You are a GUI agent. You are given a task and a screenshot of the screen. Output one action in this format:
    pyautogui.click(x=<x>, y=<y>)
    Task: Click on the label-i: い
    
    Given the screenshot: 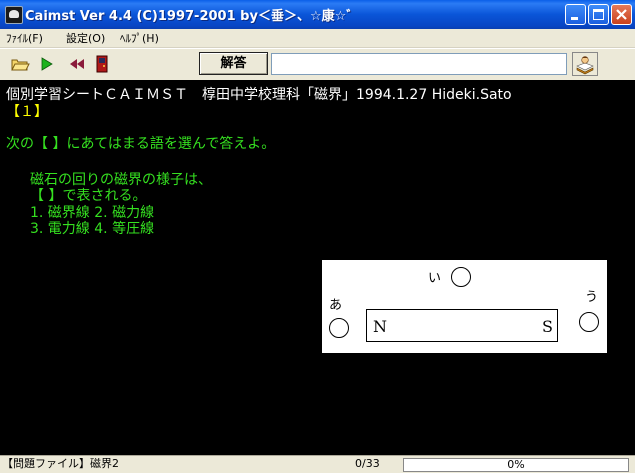 What is the action you would take?
    pyautogui.click(x=435, y=278)
    